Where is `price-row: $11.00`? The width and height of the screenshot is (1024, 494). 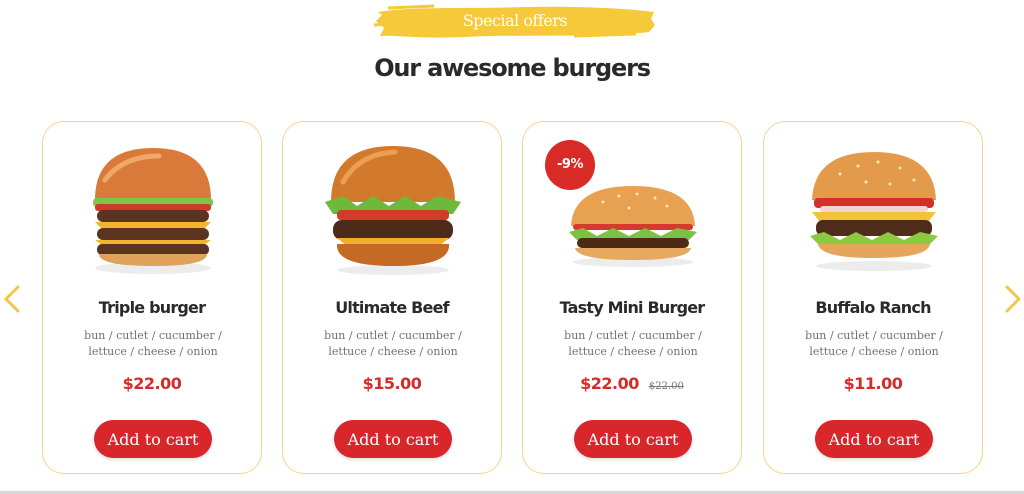
price-row: $11.00 is located at coordinates (873, 384).